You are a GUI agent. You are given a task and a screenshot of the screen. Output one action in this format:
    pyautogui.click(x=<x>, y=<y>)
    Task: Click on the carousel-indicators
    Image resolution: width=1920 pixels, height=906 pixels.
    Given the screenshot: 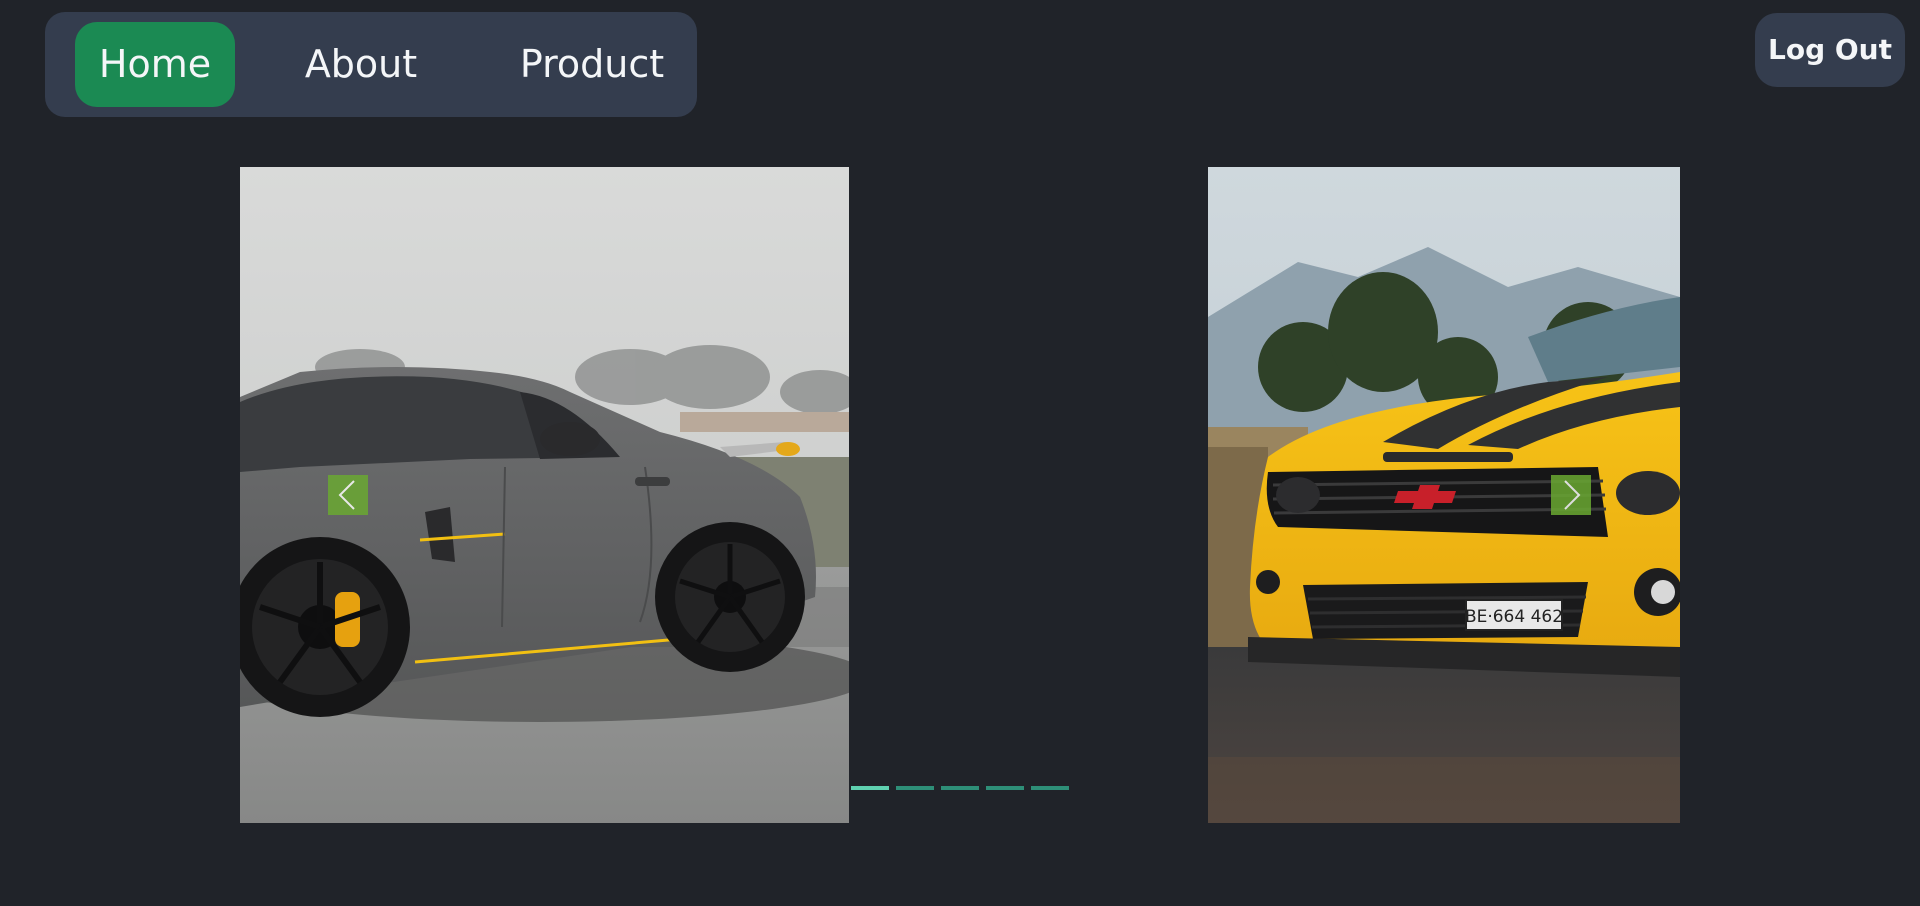 What is the action you would take?
    pyautogui.click(x=961, y=789)
    